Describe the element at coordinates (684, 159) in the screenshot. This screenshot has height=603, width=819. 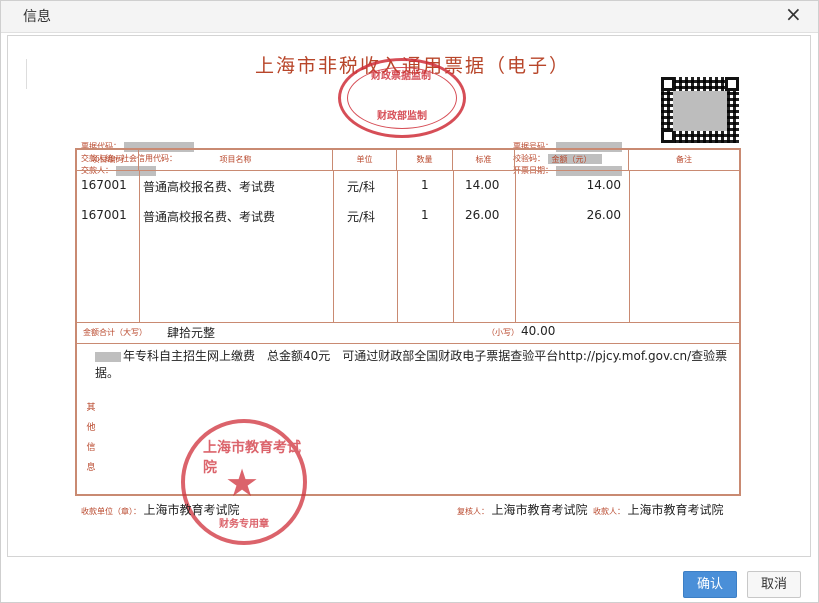
I see `col-header-remark: 备注` at that location.